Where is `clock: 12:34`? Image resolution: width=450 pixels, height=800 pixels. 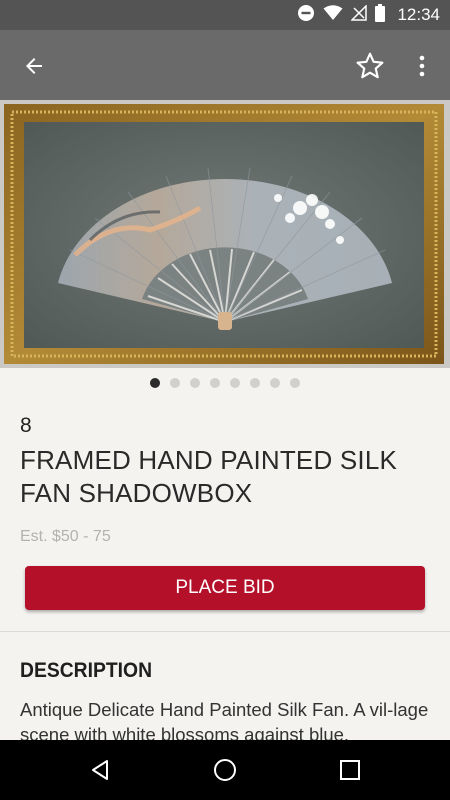
clock: 12:34 is located at coordinates (418, 14).